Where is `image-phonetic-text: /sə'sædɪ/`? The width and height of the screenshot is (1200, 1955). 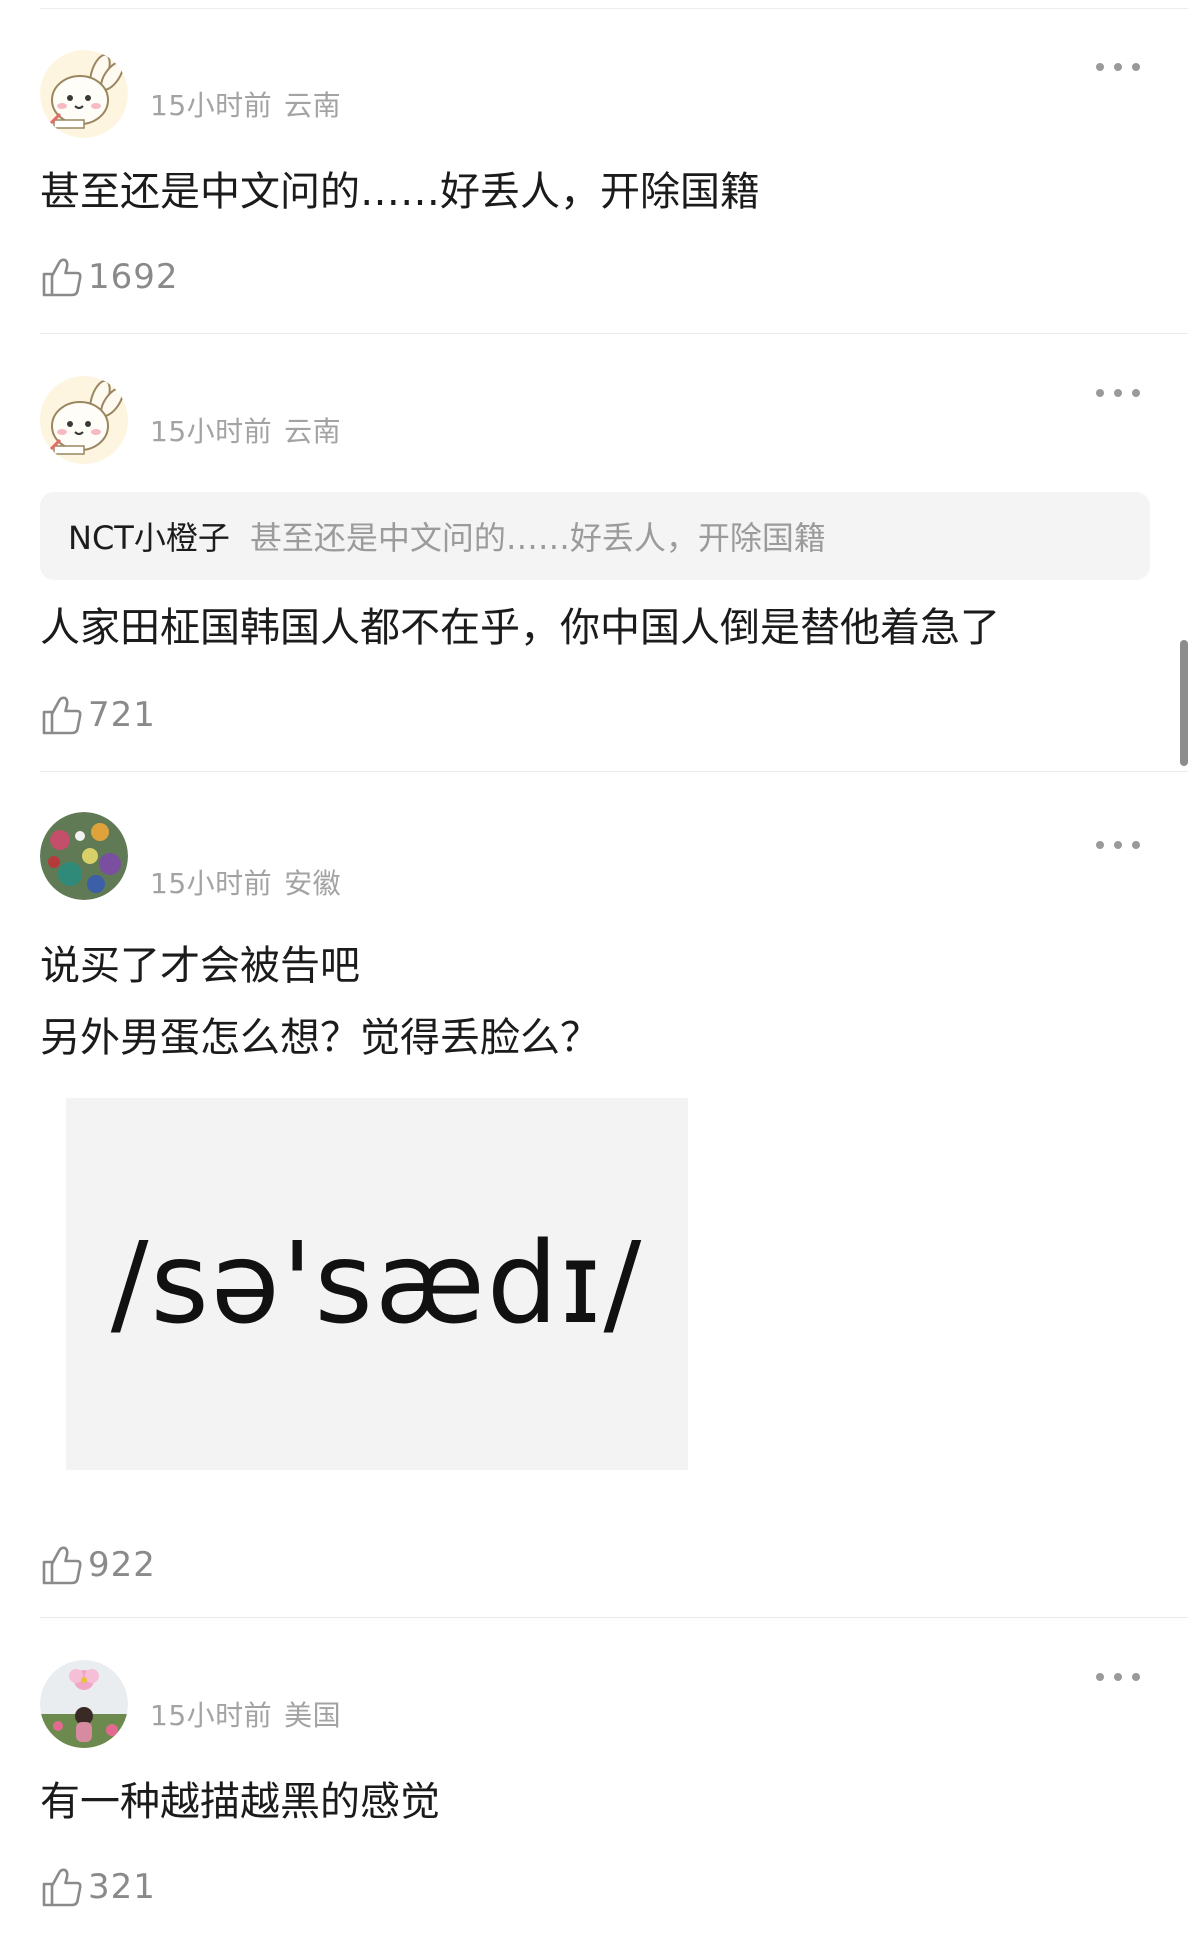
image-phonetic-text: /sə'sædɪ/ is located at coordinates (377, 1284).